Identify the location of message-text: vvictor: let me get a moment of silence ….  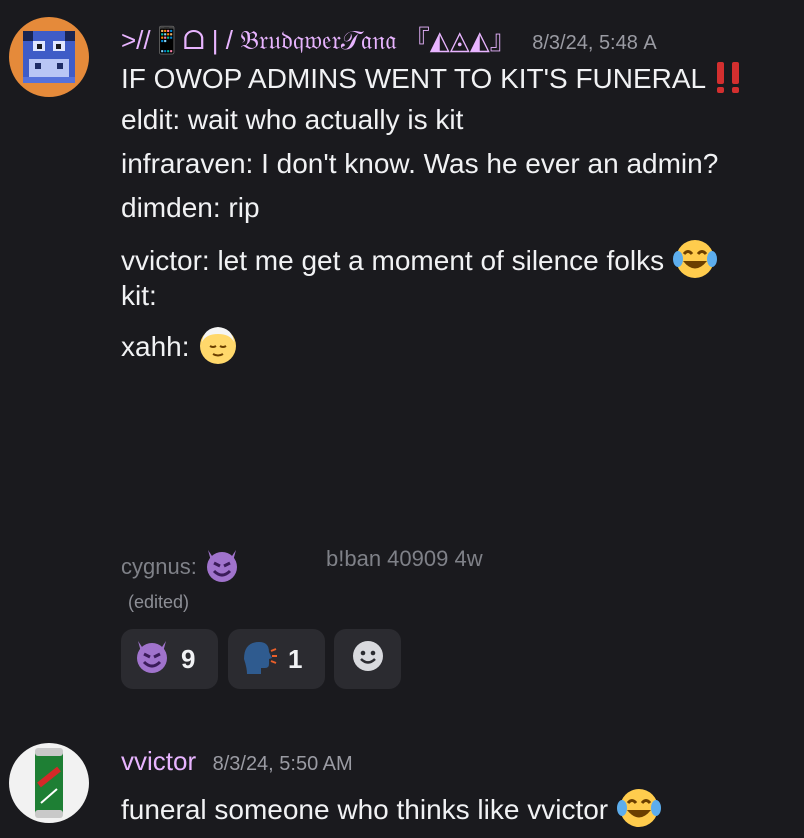
(393, 260).